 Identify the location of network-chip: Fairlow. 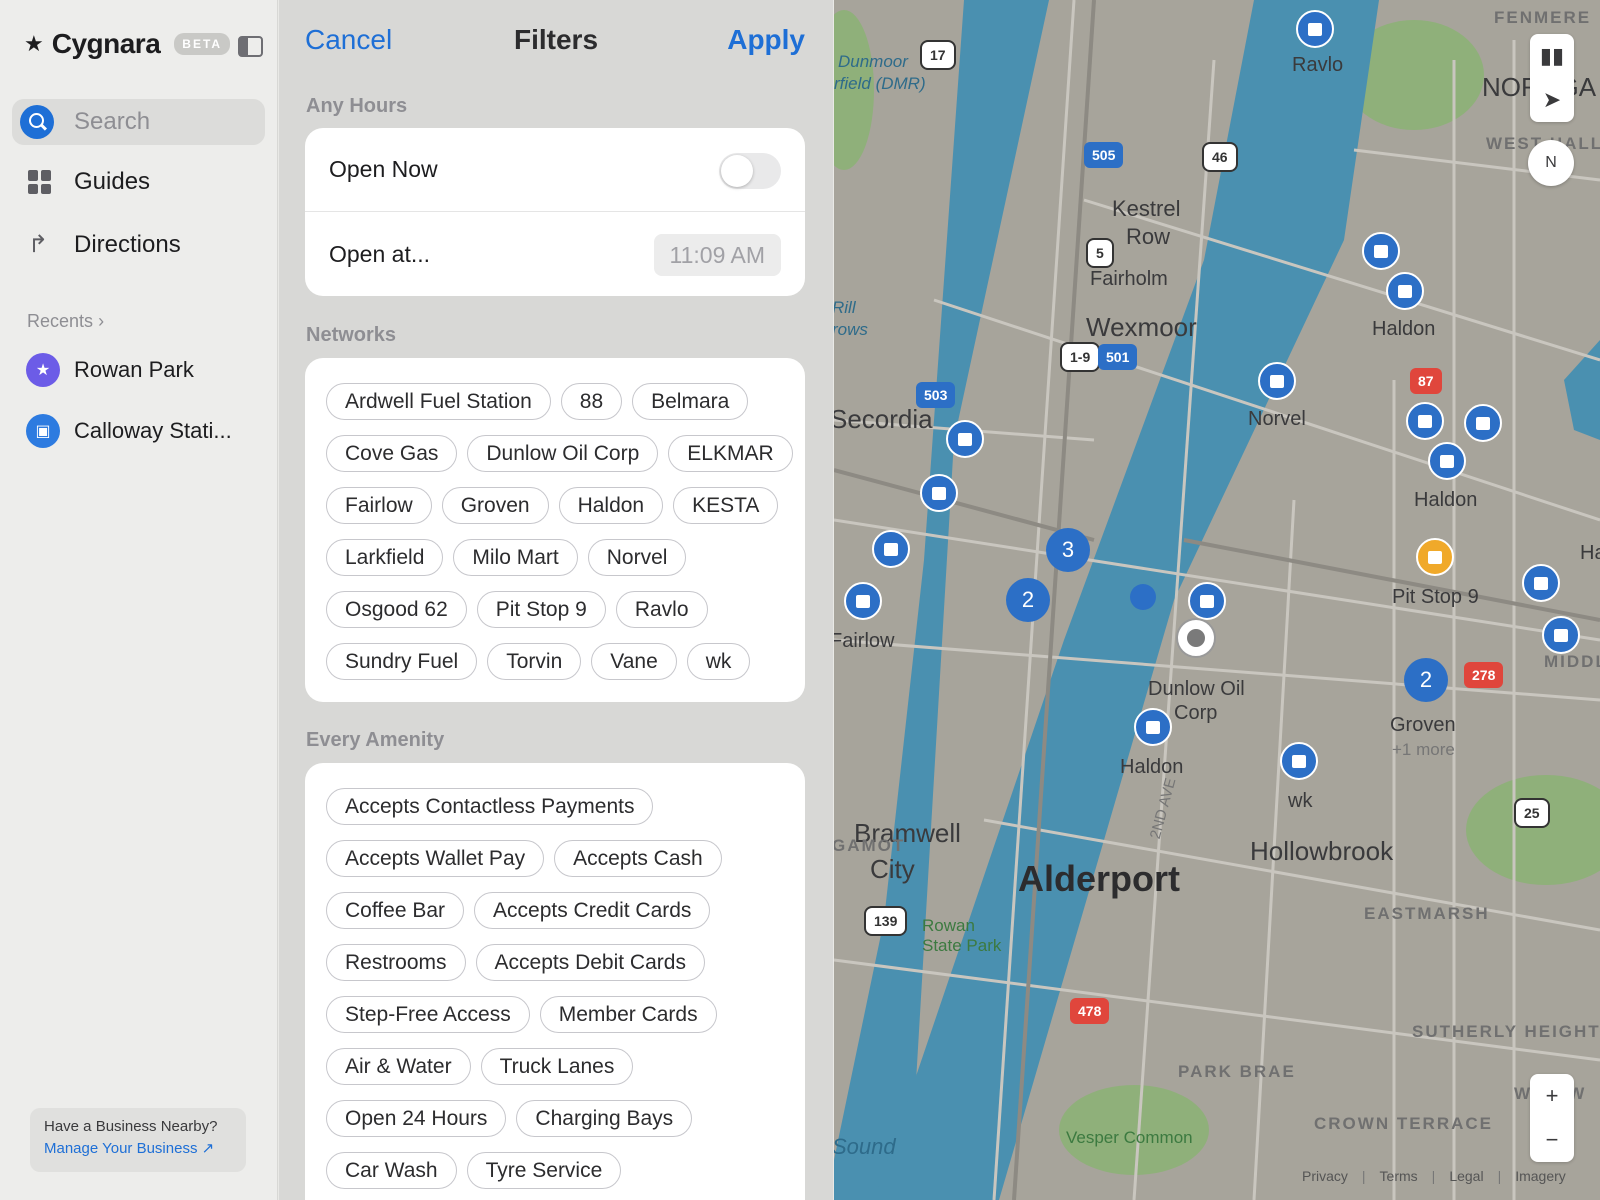
(379, 505).